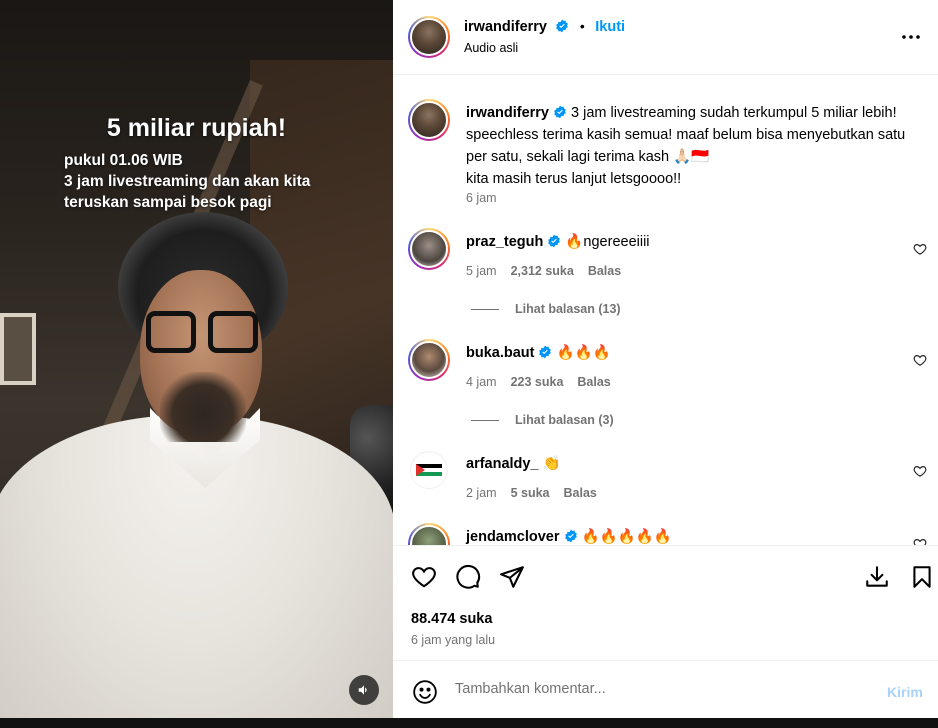 This screenshot has width=938, height=728. Describe the element at coordinates (453, 640) in the screenshot. I see `posted-time: 6 jam yang lalu` at that location.